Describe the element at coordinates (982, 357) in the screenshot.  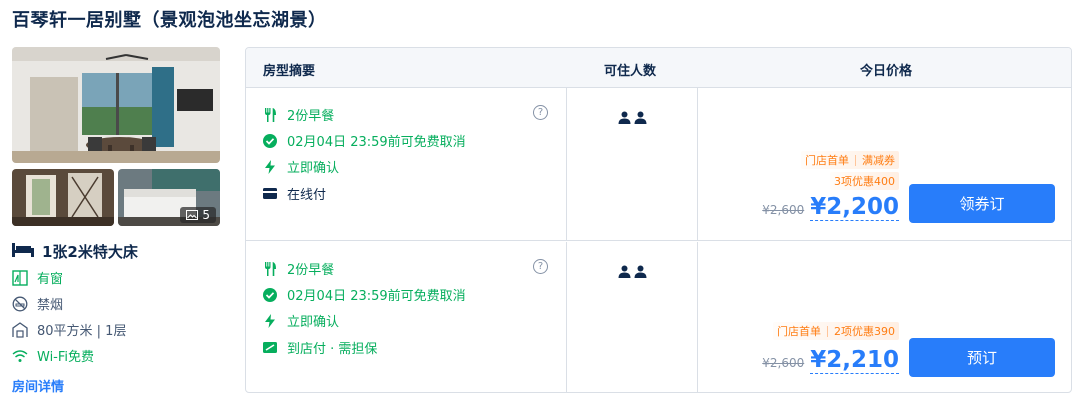
I see `book-button: 预订` at that location.